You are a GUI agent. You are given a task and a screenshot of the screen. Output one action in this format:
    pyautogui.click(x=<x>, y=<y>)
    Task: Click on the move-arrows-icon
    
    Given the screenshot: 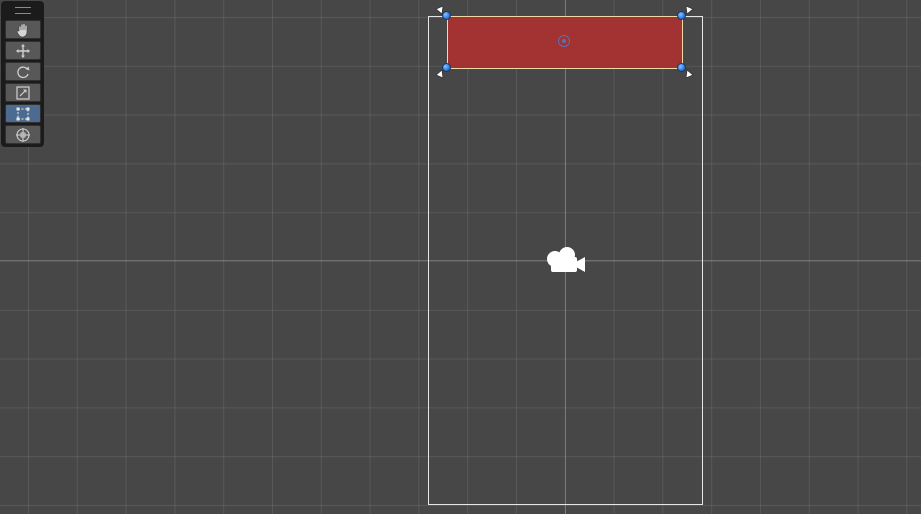 What is the action you would take?
    pyautogui.click(x=23, y=50)
    